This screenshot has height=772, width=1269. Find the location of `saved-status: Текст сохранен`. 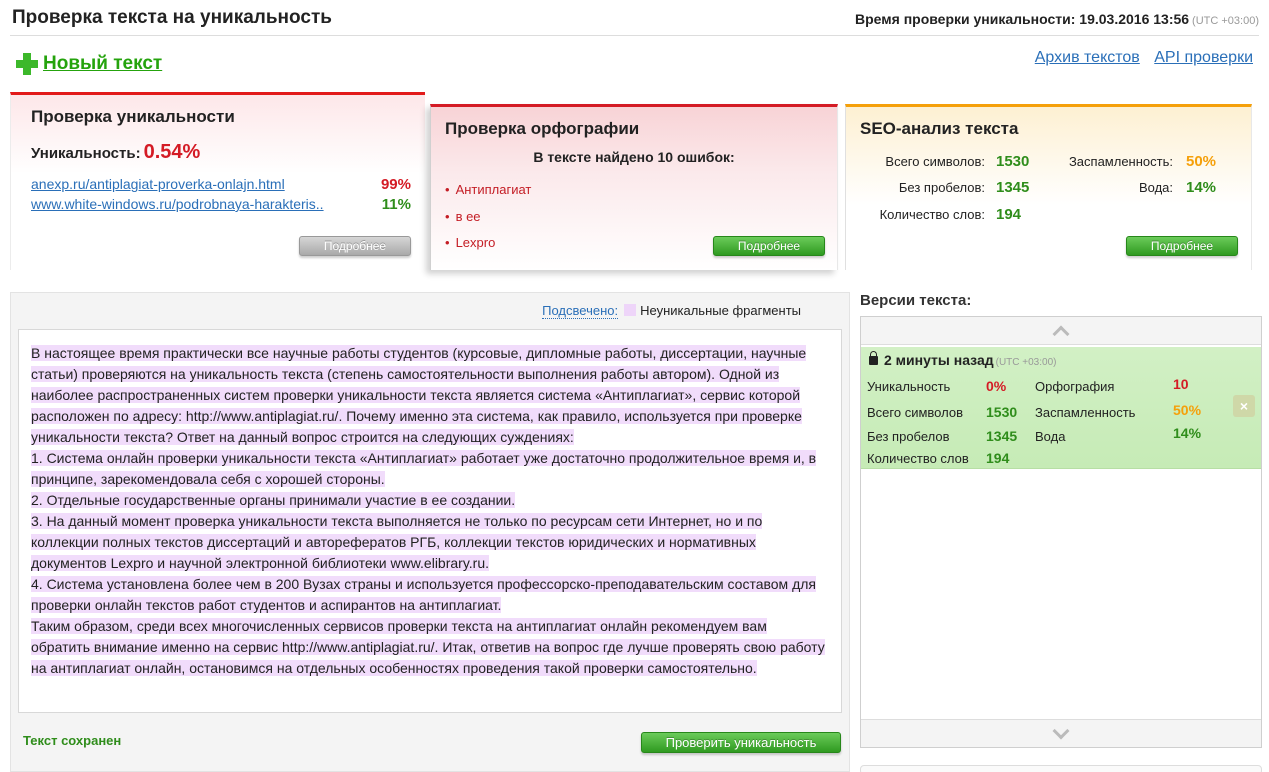

saved-status: Текст сохранен is located at coordinates (72, 740).